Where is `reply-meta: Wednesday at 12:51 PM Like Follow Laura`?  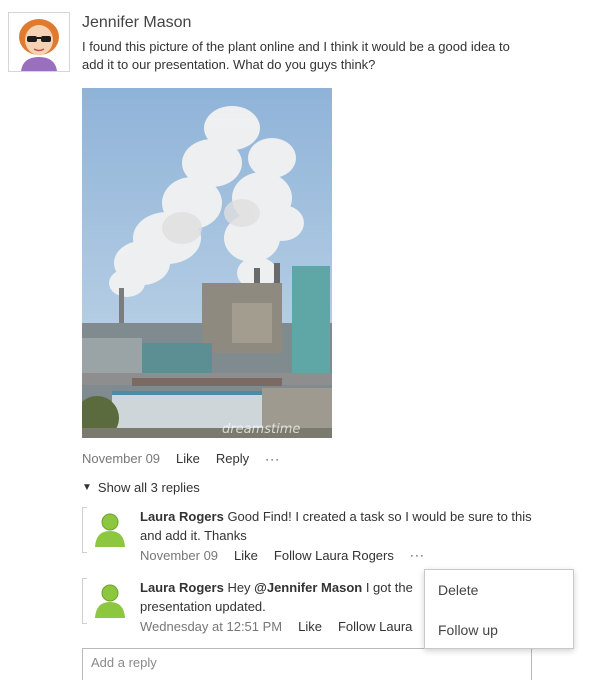 reply-meta: Wednesday at 12:51 PM Like Follow Laura is located at coordinates (285, 626).